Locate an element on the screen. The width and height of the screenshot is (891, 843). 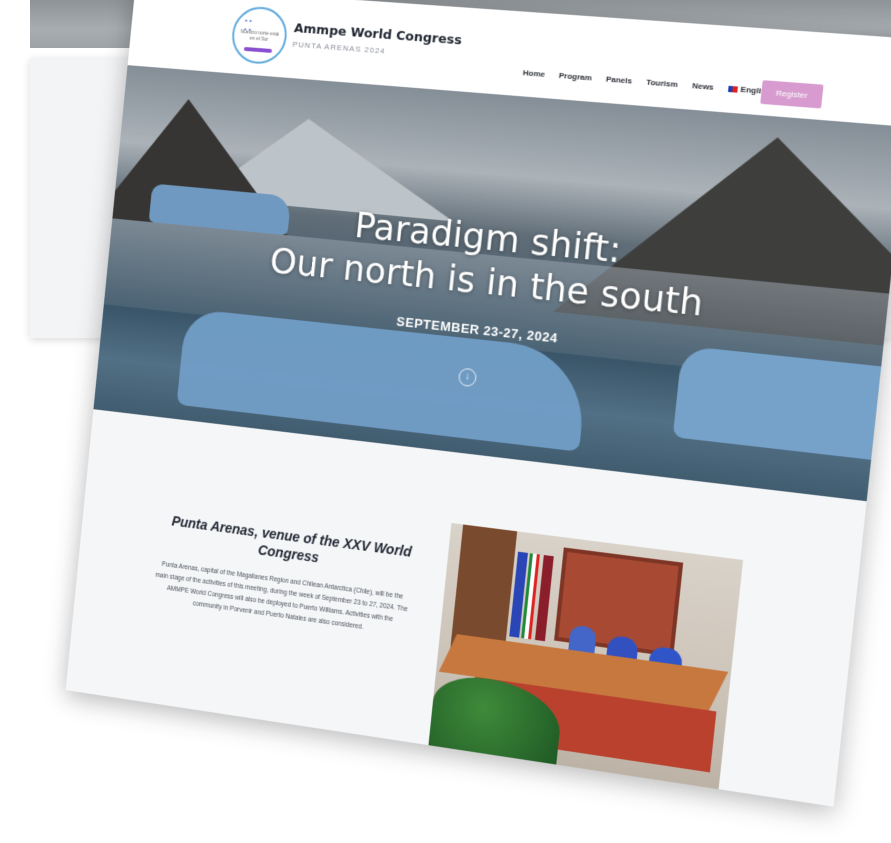
logo-tagline: Nuestro norte está en el Sur is located at coordinates (260, 36).